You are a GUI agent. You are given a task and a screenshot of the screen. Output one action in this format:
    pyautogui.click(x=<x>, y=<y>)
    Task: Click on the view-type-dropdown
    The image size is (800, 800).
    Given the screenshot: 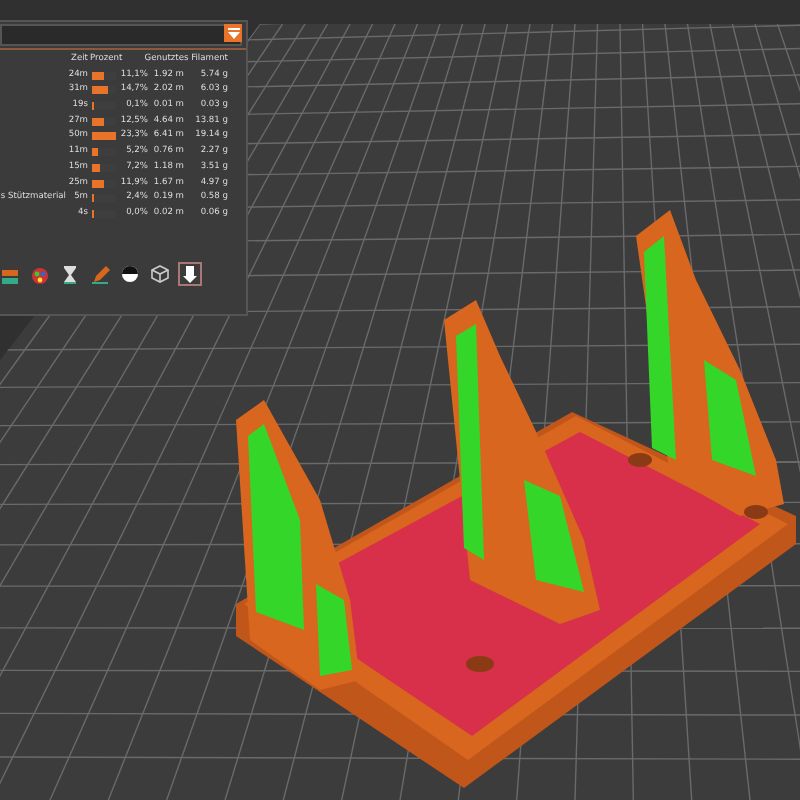 What is the action you would take?
    pyautogui.click(x=121, y=35)
    